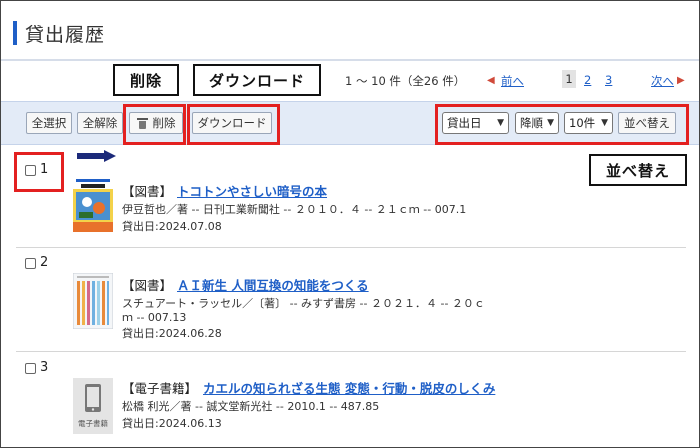  I want to click on book-title-link: トコトンやさしい暗号の本, so click(252, 190).